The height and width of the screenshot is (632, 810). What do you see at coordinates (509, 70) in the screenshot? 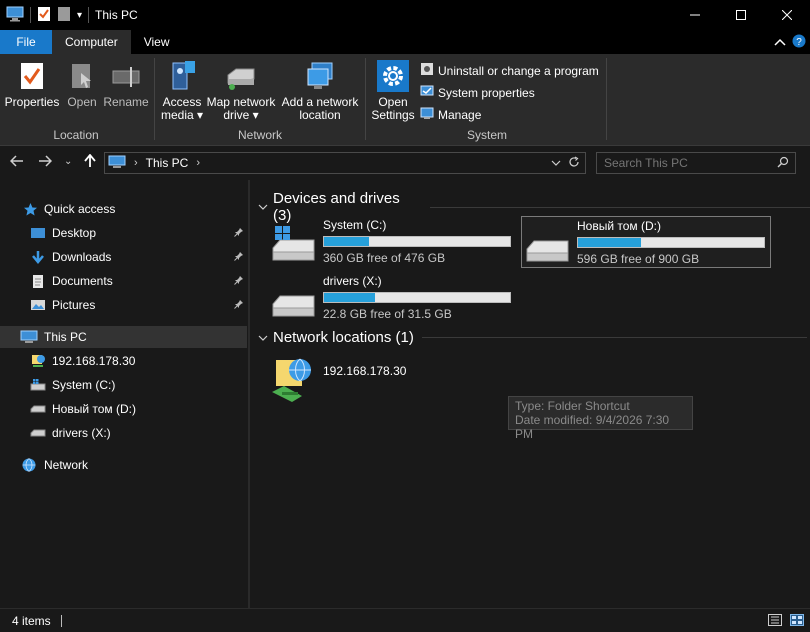
I see `uninstall-program-button: Uninstall or change a program` at bounding box center [509, 70].